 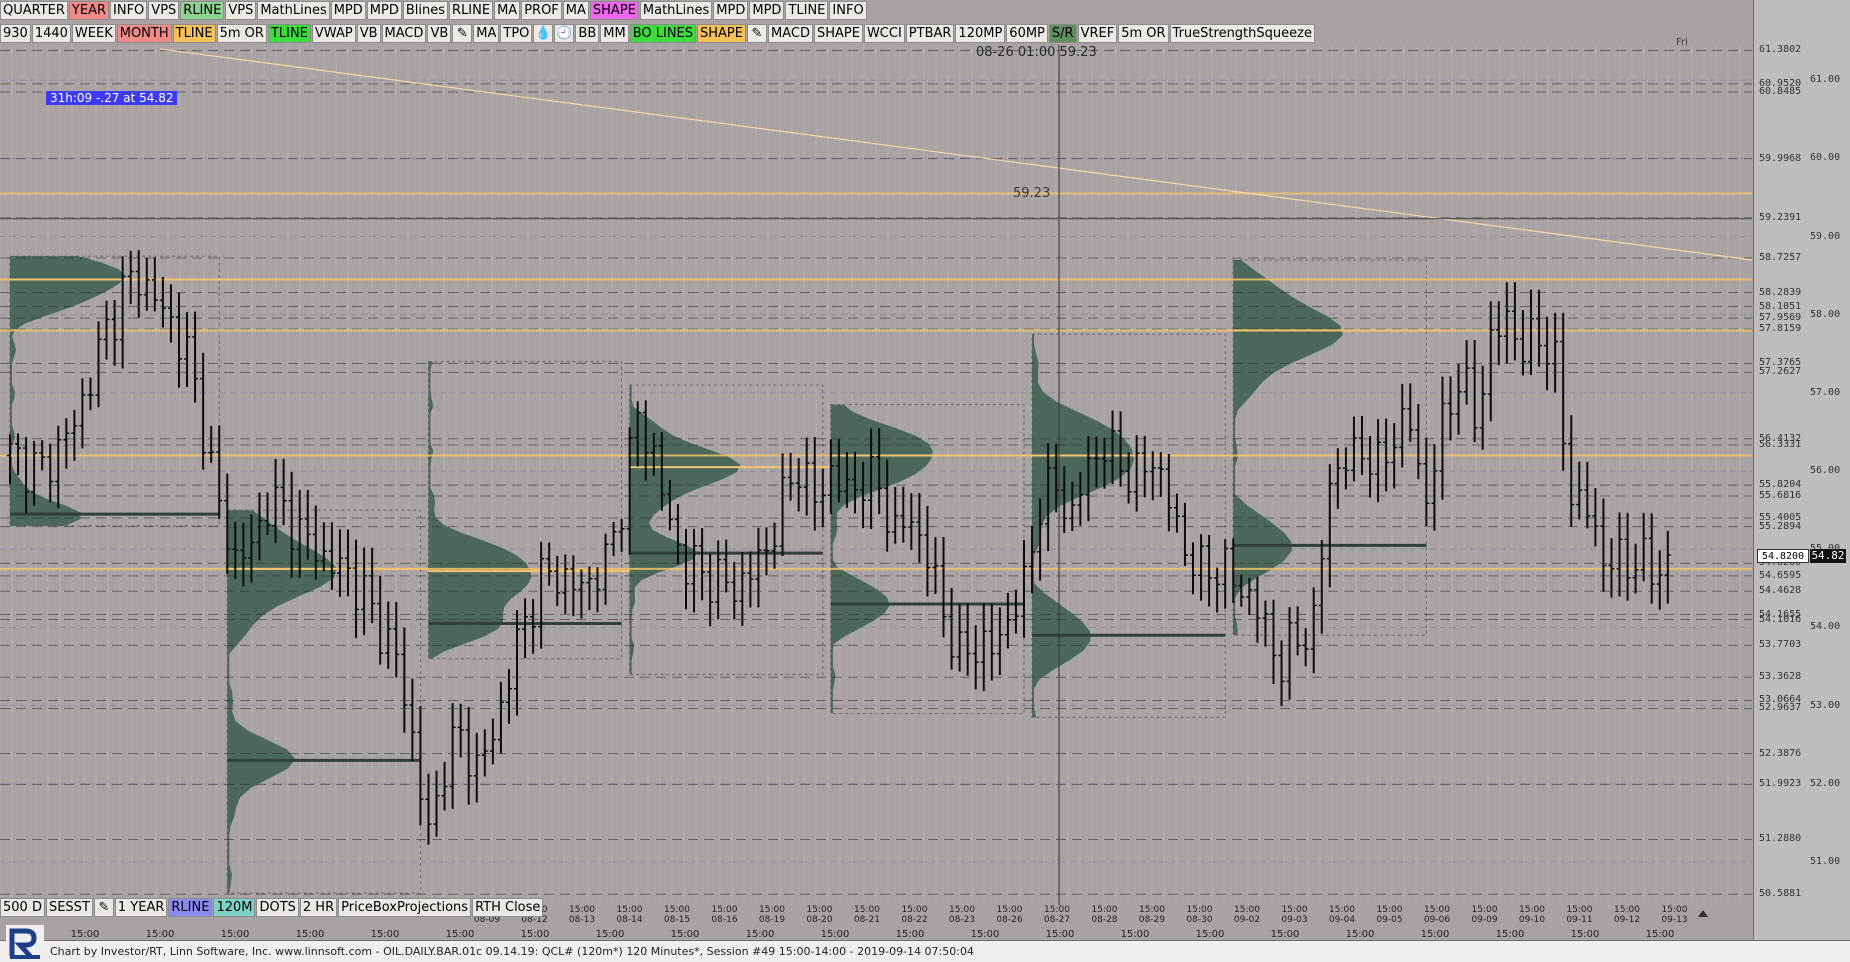 What do you see at coordinates (962, 920) in the screenshot?
I see `date-label: 08-23` at bounding box center [962, 920].